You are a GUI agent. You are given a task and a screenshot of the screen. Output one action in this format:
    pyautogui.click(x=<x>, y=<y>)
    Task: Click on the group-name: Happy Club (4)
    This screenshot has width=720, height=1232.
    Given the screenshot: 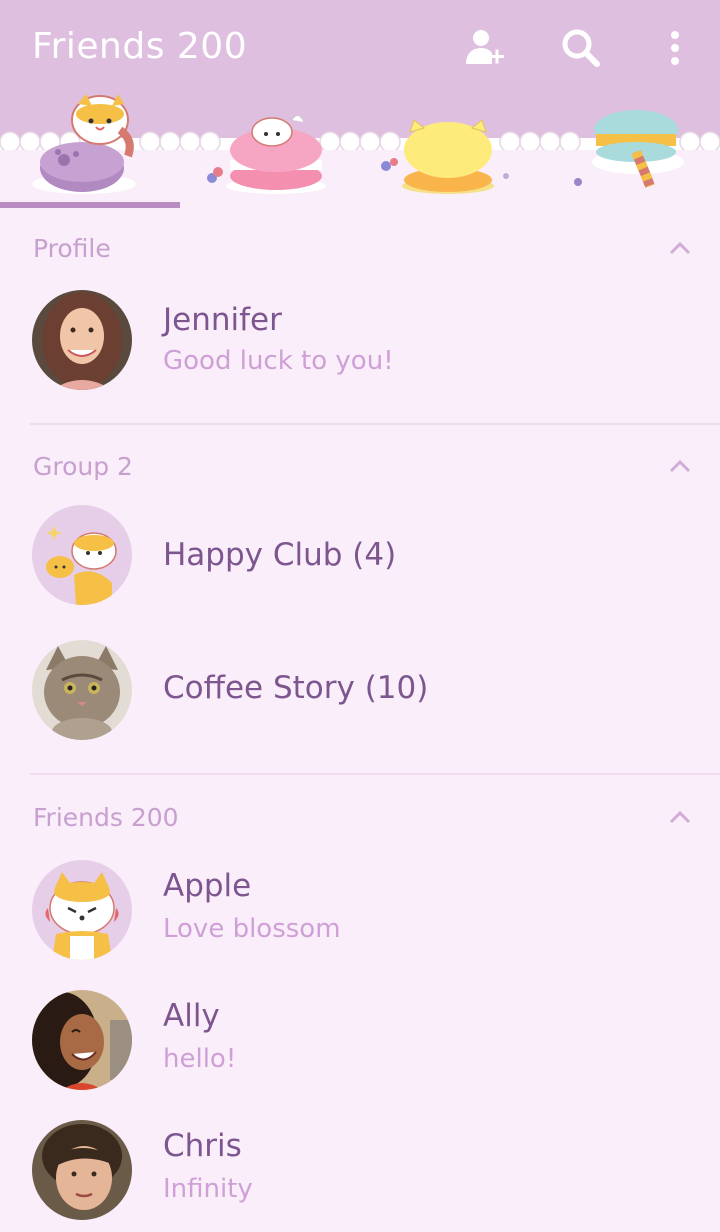 What is the action you would take?
    pyautogui.click(x=280, y=555)
    